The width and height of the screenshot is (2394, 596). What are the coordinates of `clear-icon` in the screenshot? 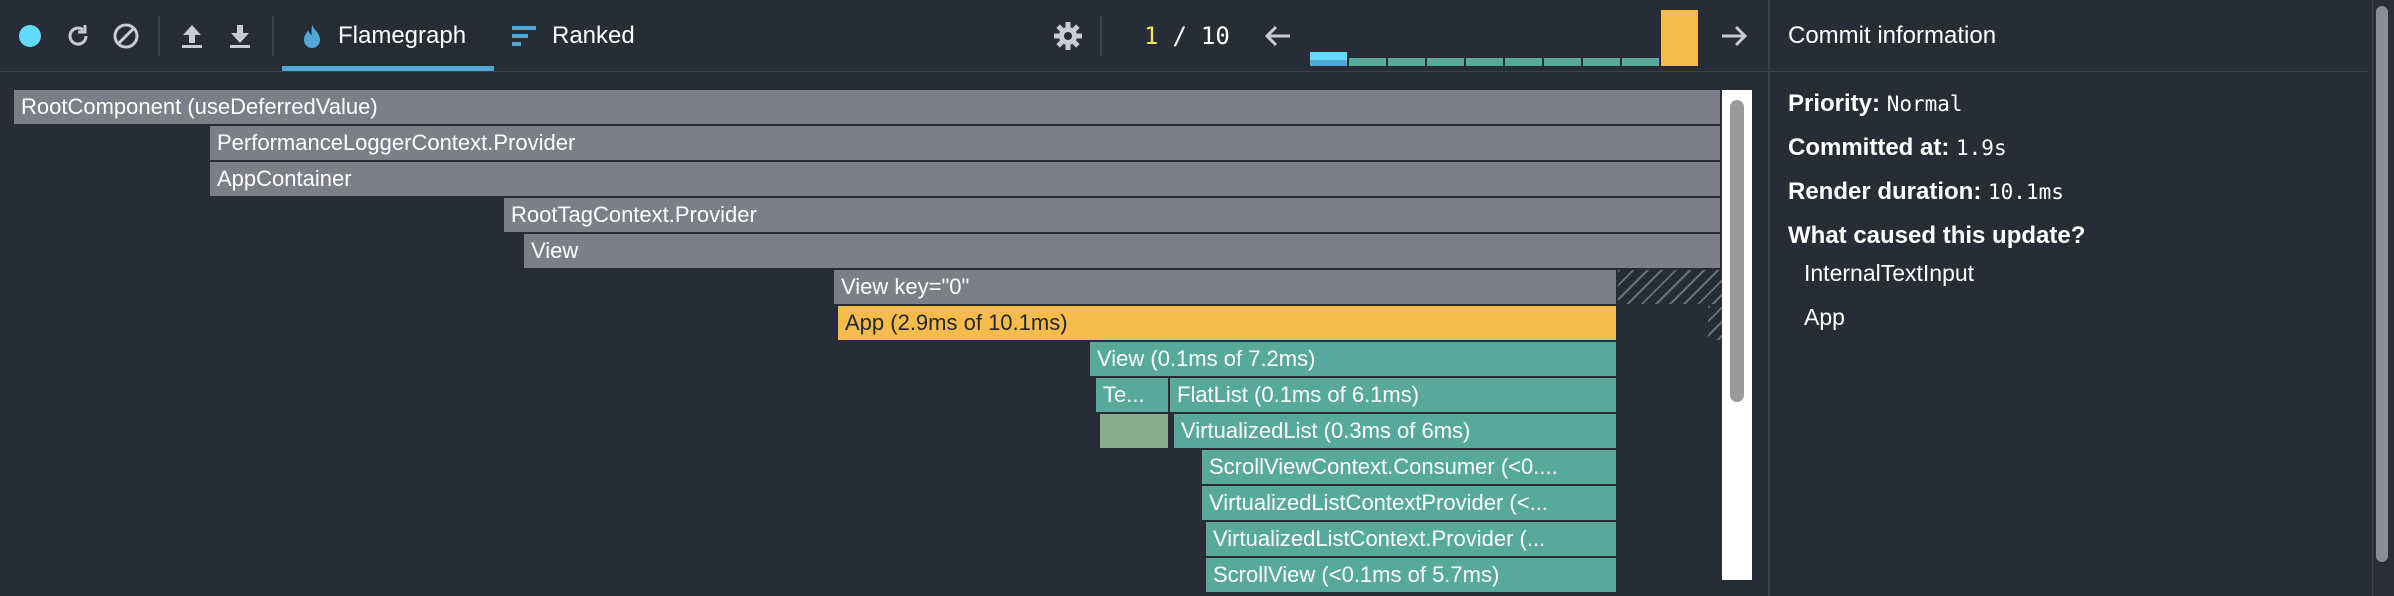 It's located at (126, 36).